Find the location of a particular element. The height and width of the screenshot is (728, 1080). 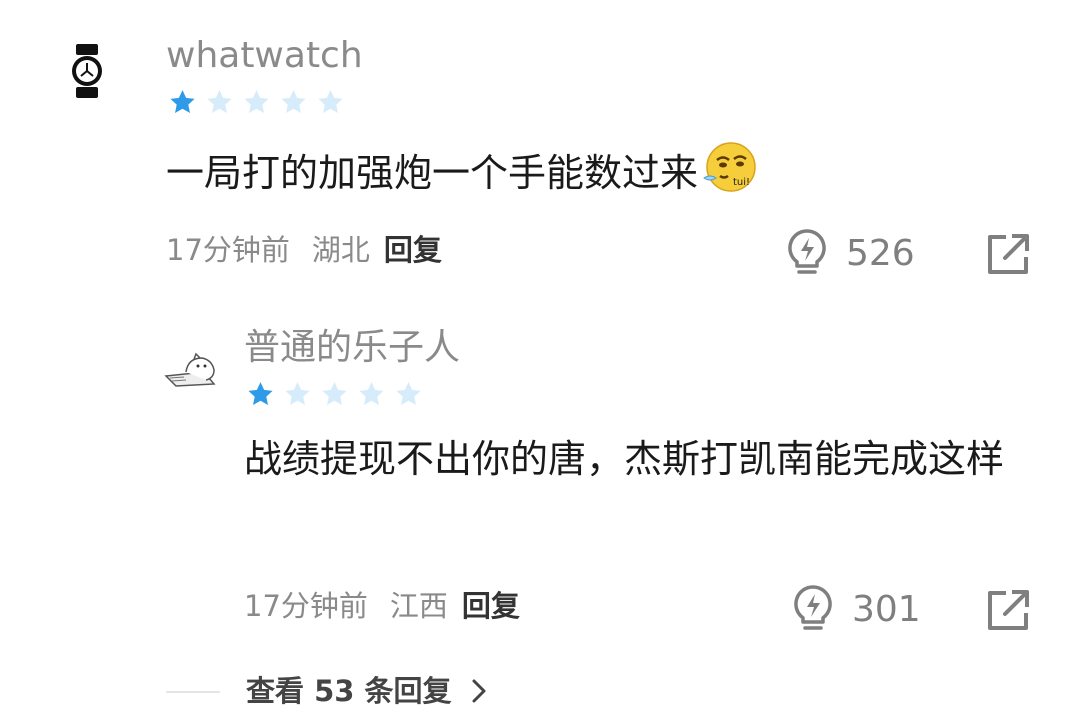

comment-text: 战绩提现不出你的唐，杰斯打凯南能完成这样 is located at coordinates (624, 459).